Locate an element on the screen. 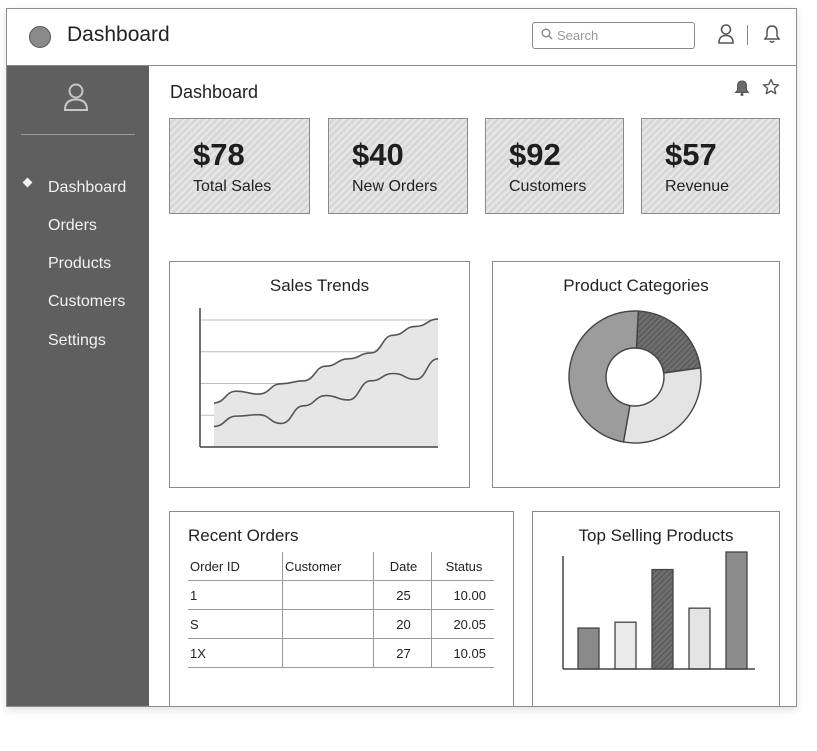 This screenshot has height=751, width=817. sales-trends-panel: Sales Trends is located at coordinates (319, 374).